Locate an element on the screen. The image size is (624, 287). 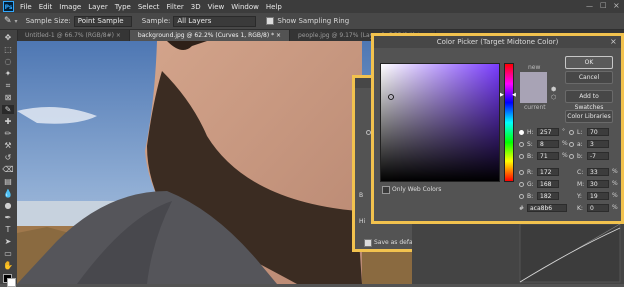
healing-brush-tool-icon: ✚ is located at coordinates (8, 121).